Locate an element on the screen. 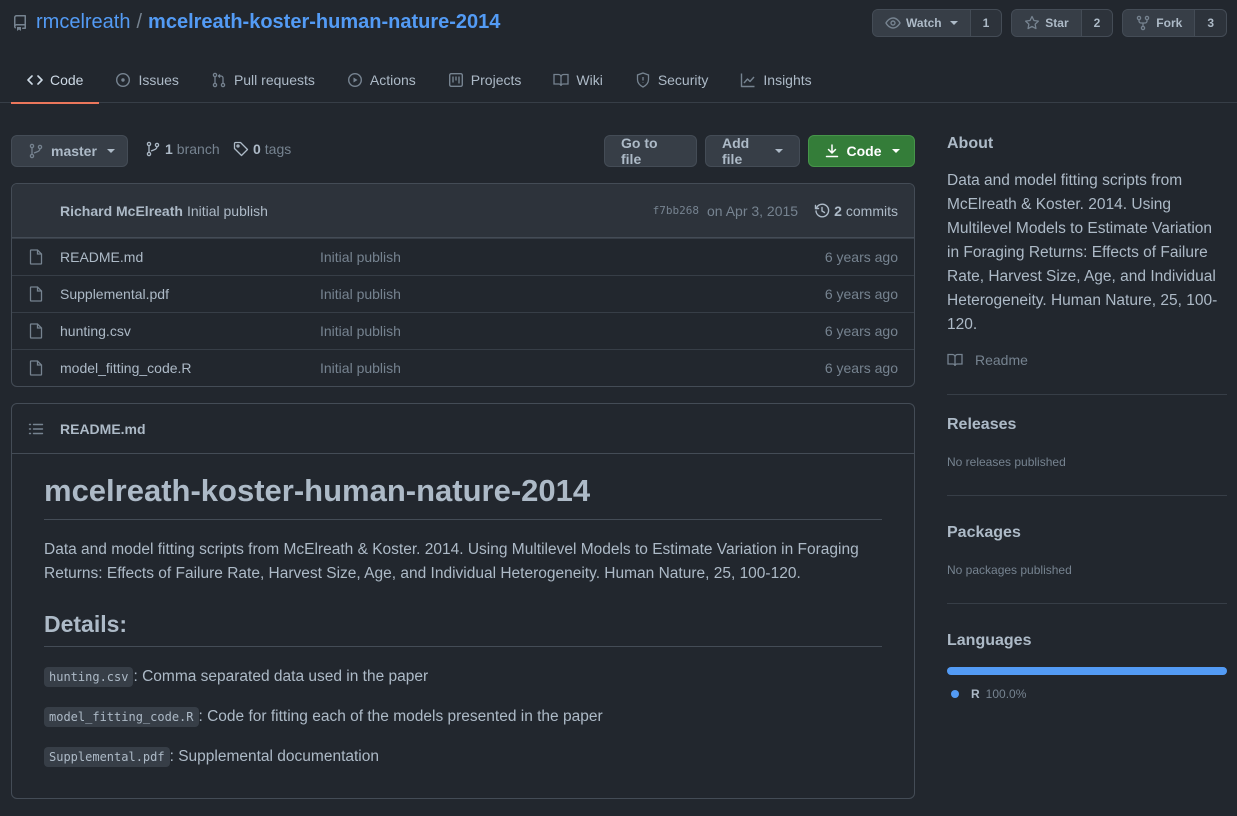 The width and height of the screenshot is (1237, 816). tab-wiki: Wiki is located at coordinates (577, 79).